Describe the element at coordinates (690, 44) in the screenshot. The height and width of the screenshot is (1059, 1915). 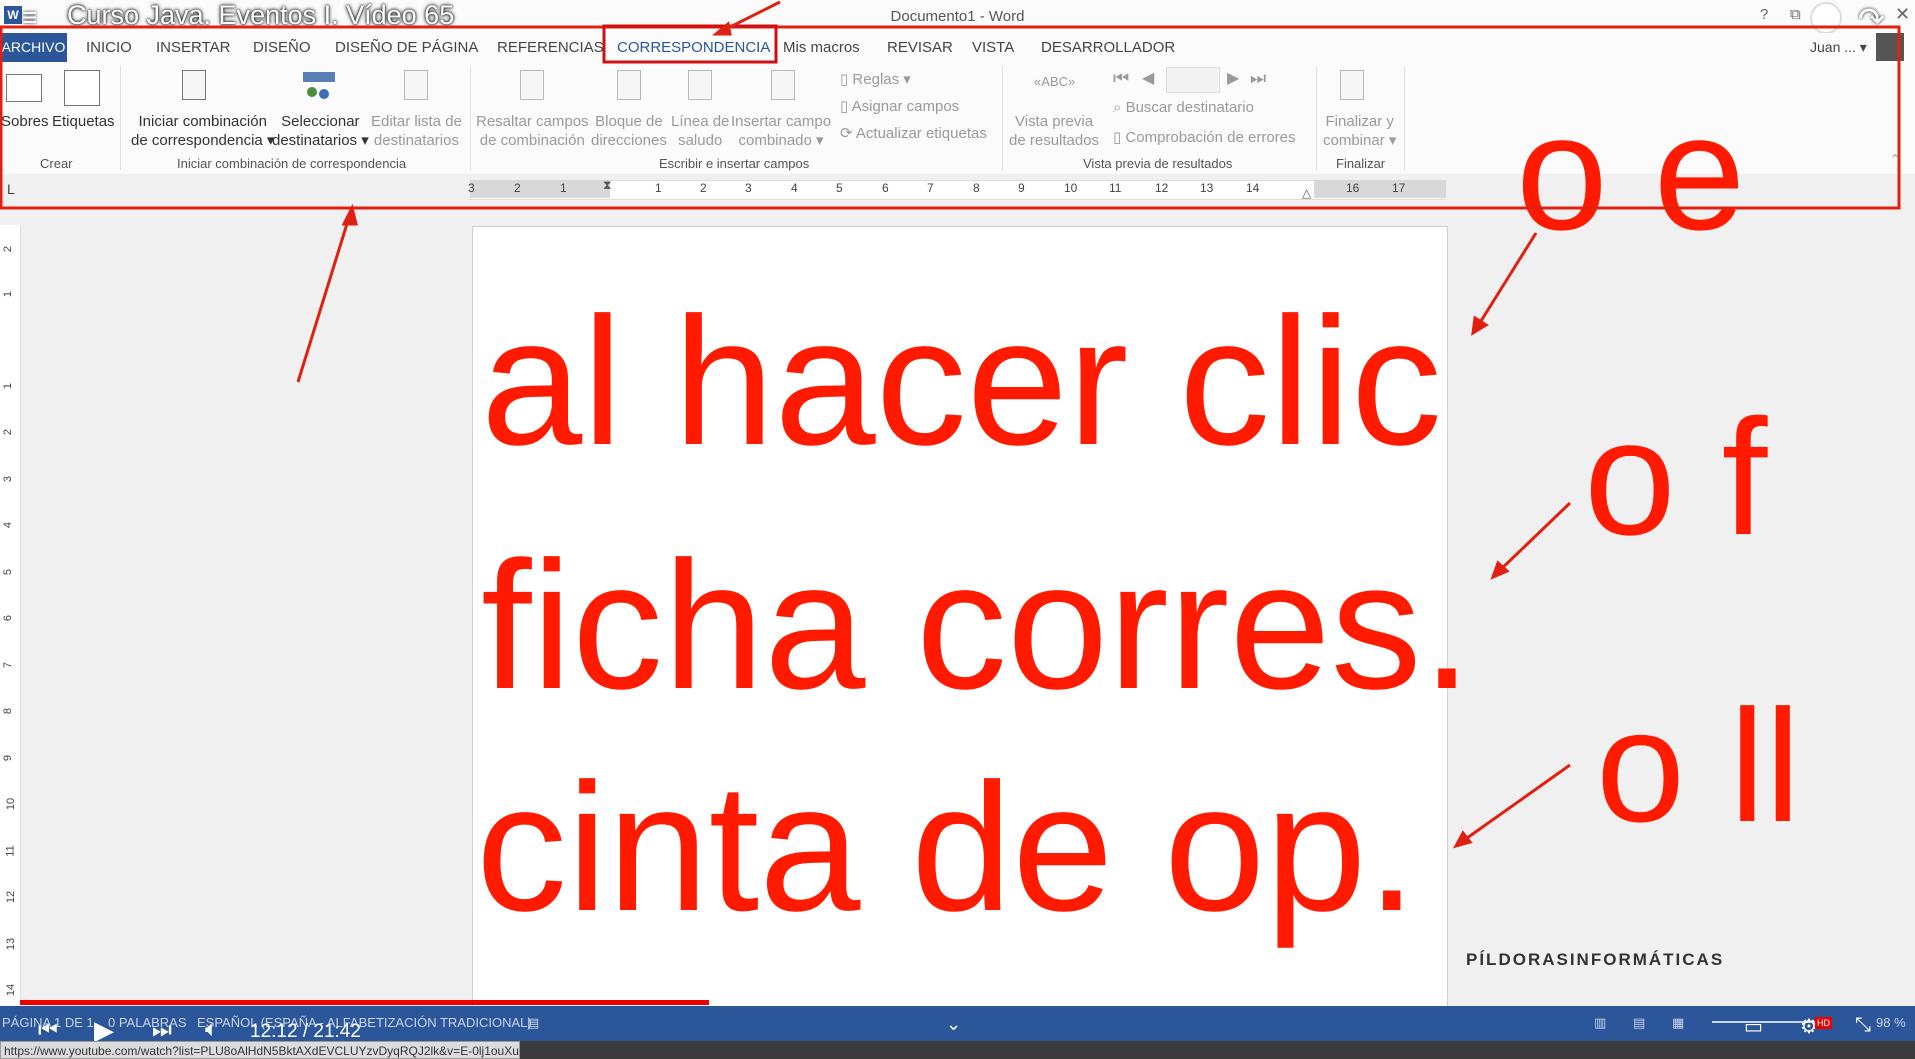
I see `tab-highlight-box` at that location.